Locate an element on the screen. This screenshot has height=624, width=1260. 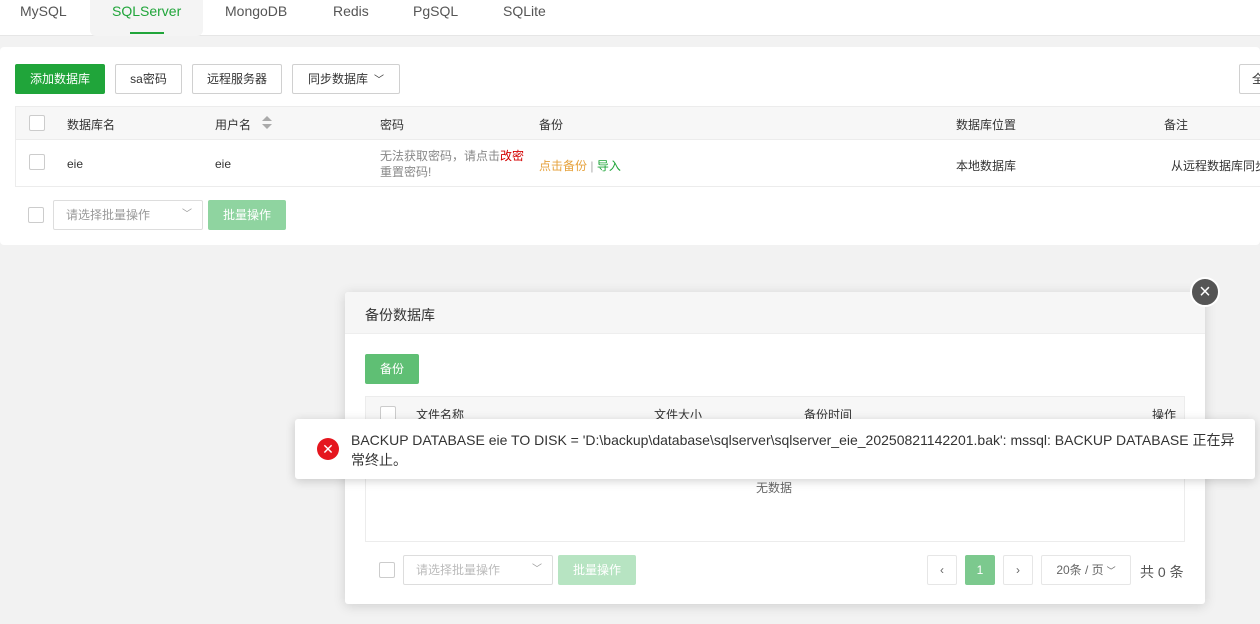
password-message-2: 重置密码! is located at coordinates (406, 172).